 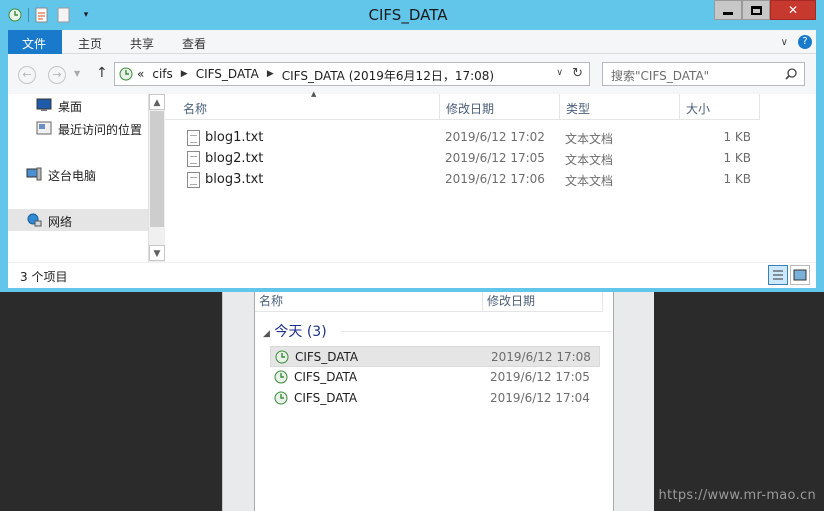 I want to click on column-header-type: 类型, so click(x=620, y=107).